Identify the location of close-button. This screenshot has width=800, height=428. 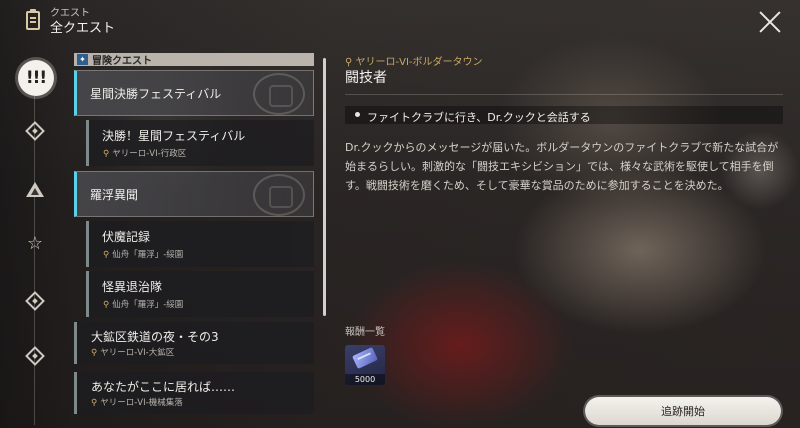
(770, 22).